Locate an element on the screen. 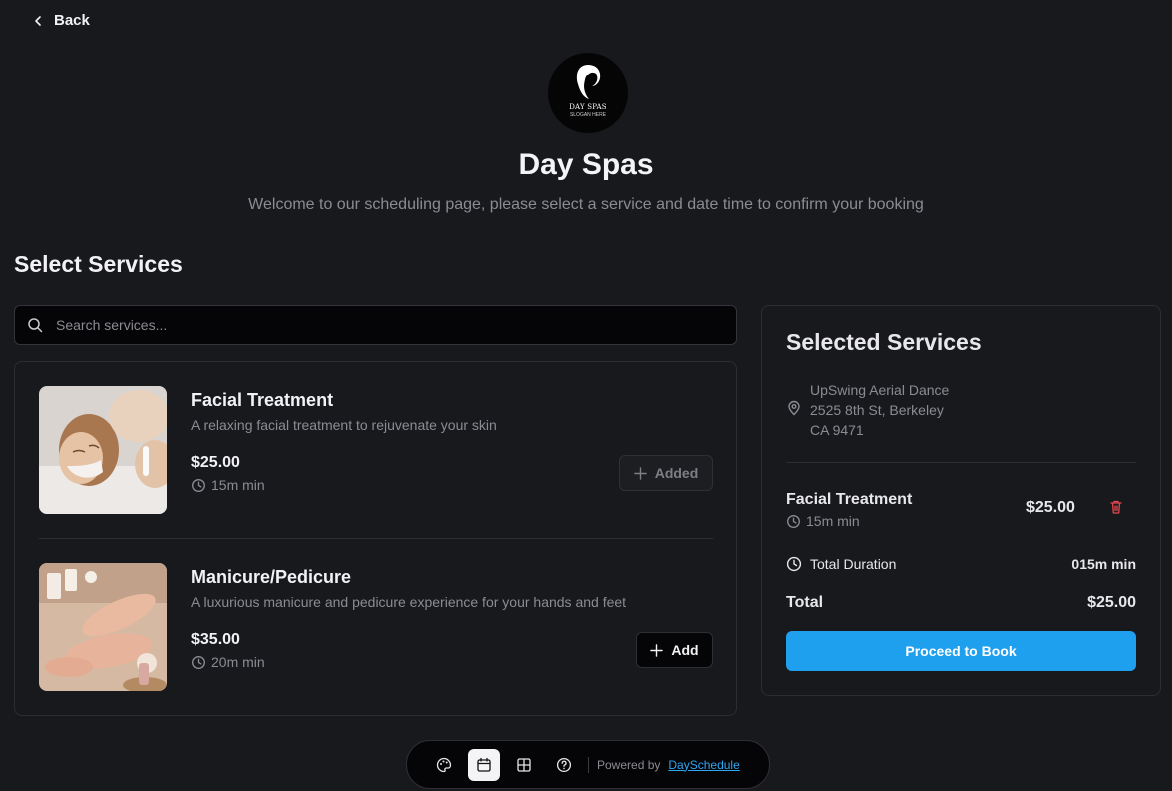 This screenshot has width=1172, height=791. total-duration-row: Total Duration 015m min is located at coordinates (961, 564).